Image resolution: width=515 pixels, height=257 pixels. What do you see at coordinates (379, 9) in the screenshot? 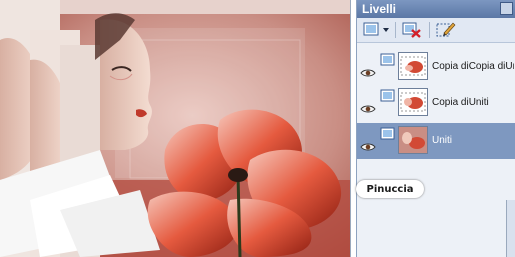
I see `panel-title: Livelli` at bounding box center [379, 9].